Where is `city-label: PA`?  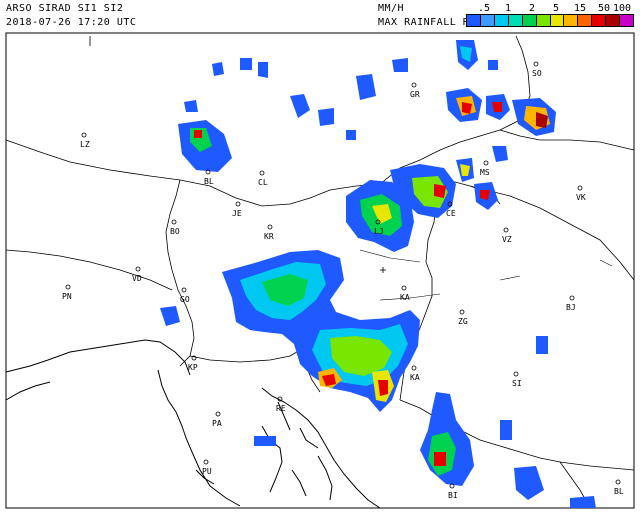 city-label: PA is located at coordinates (217, 423).